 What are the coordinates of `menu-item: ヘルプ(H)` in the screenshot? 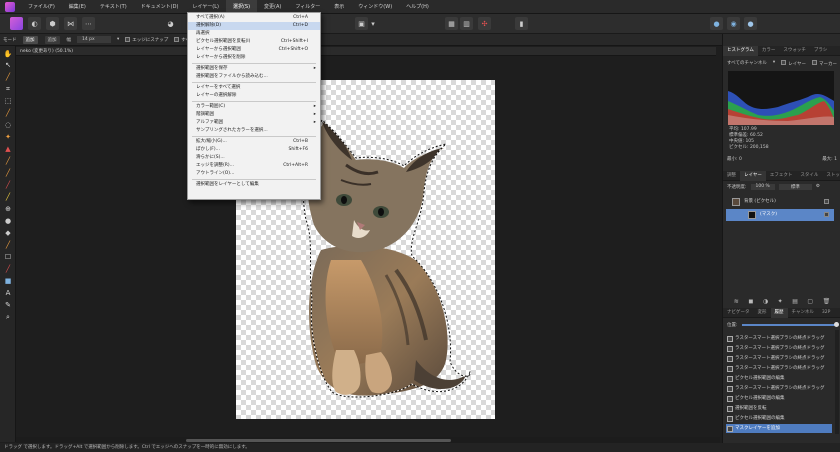 It's located at (417, 7).